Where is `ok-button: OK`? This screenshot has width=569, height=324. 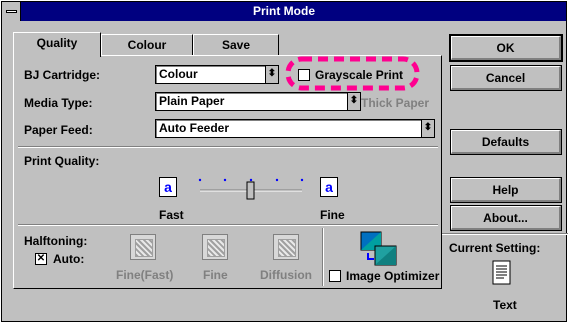
ok-button: OK is located at coordinates (506, 48).